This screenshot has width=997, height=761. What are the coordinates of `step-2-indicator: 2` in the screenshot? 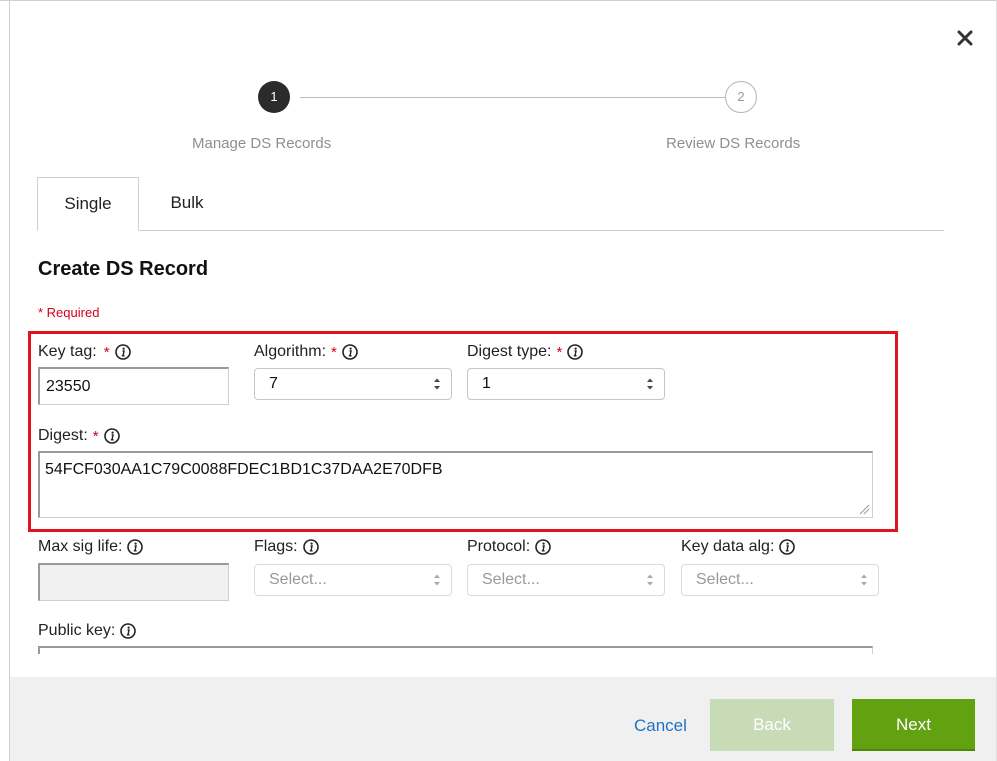 It's located at (741, 97).